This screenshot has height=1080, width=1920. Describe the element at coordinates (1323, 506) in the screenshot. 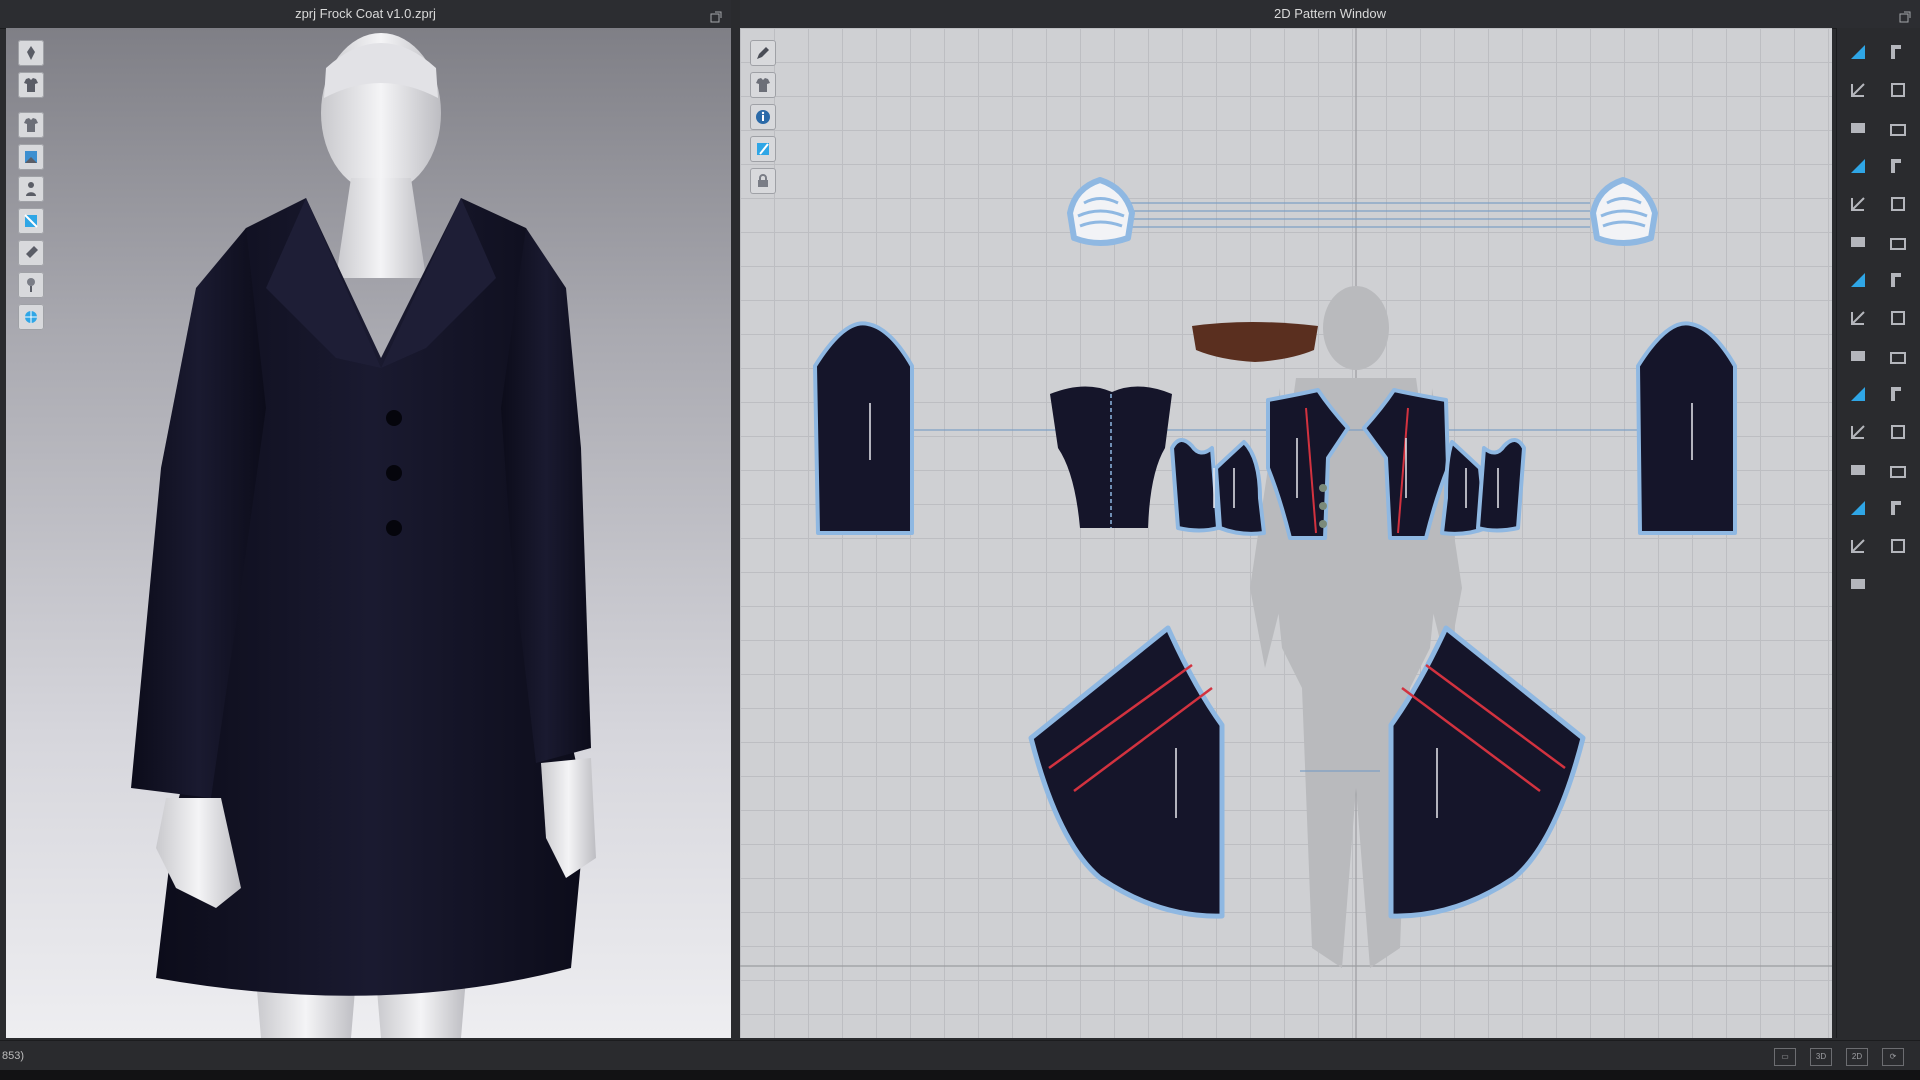

I see `button-markers` at that location.